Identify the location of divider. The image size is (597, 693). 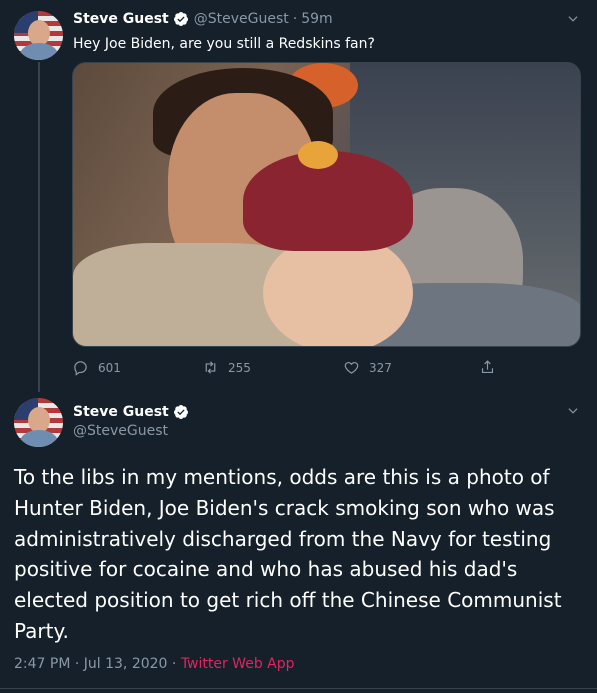
(298, 688).